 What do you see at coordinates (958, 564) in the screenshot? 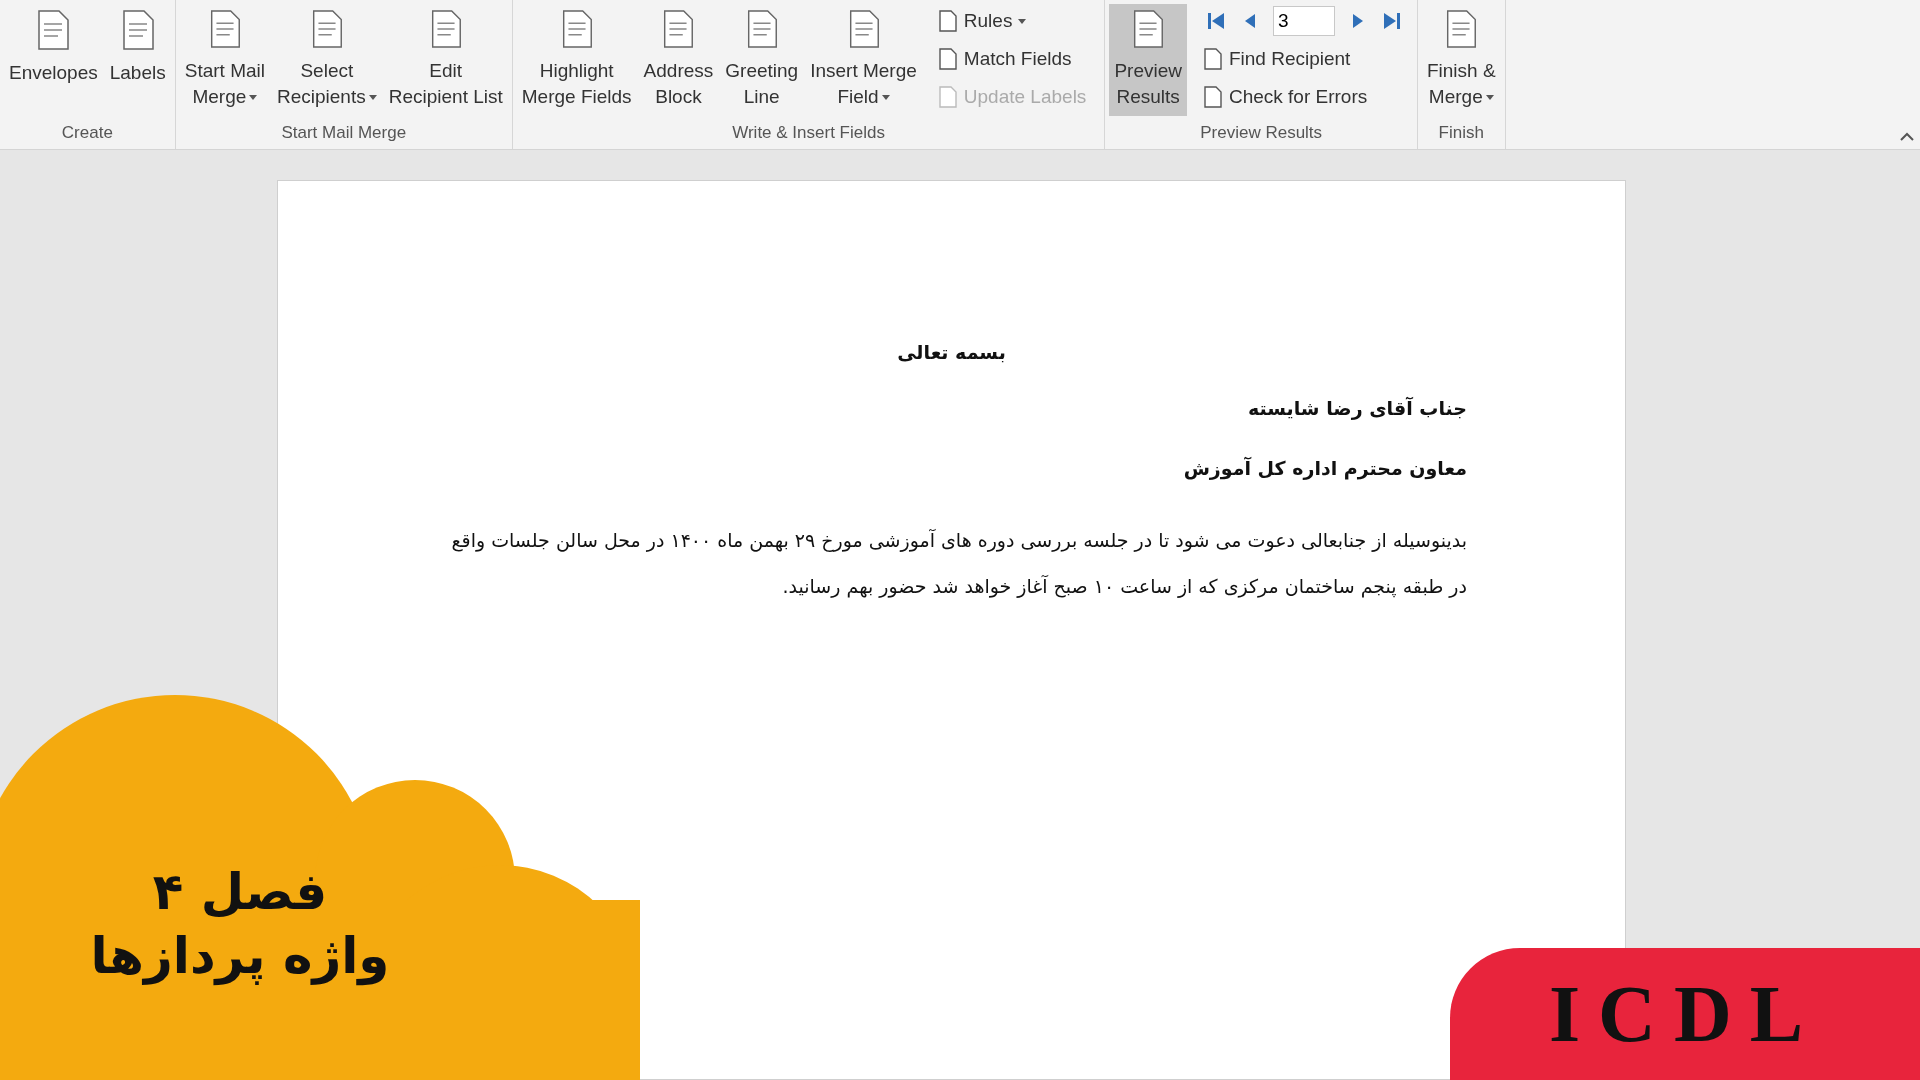
I see `document-paragraph: بدینوسیله از جنابعالی دعوت می شود تا در جلسه بررسی دوره های آموزشی مورخ ۲۹ بهمن ماه ۱۴۰۰ در محل سالن جلسات واقع در طبقه پنجم ساختمان مرکزی که از ساعت ۱۰ صبح آغاز خواهد شد حضور بهم رسانید.` at bounding box center [958, 564].